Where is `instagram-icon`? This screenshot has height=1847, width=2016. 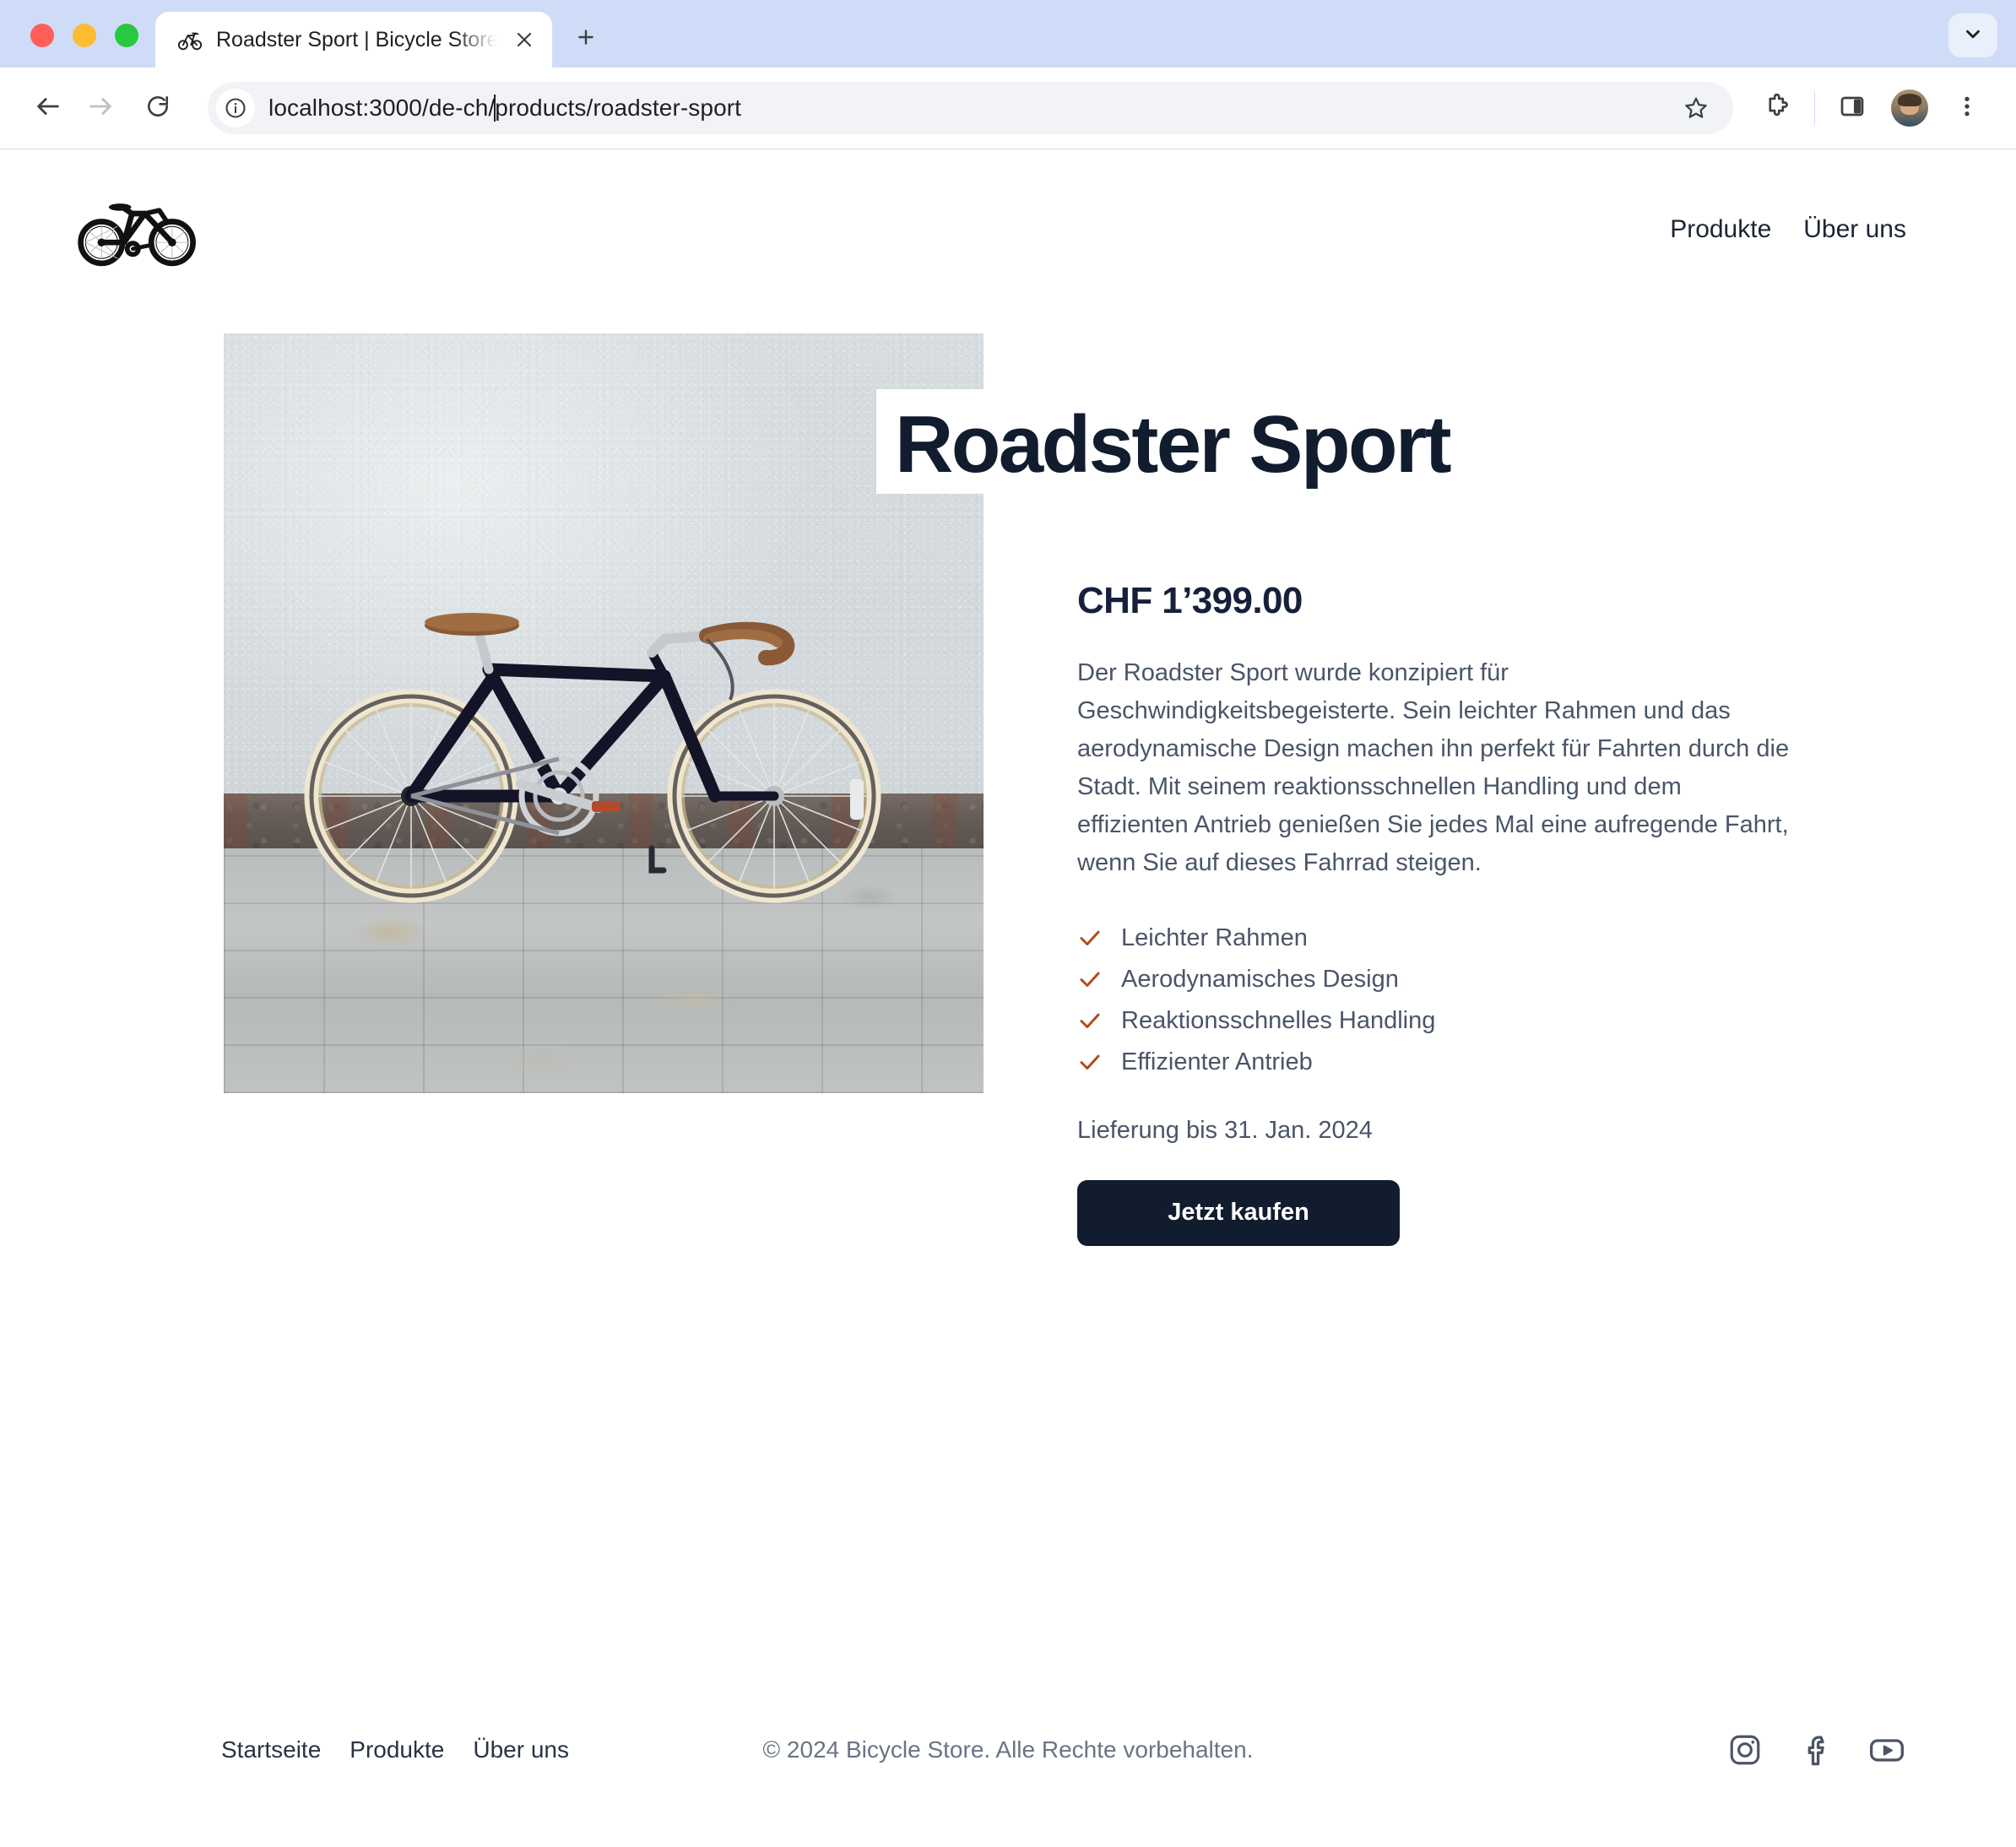 instagram-icon is located at coordinates (1745, 1750).